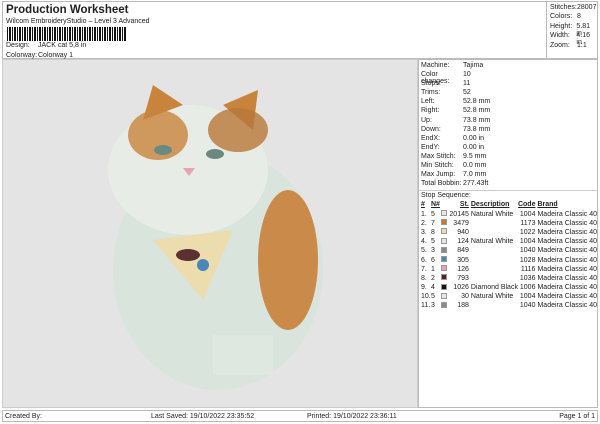 The image size is (600, 424). I want to click on stitches: 1026, so click(461, 288).